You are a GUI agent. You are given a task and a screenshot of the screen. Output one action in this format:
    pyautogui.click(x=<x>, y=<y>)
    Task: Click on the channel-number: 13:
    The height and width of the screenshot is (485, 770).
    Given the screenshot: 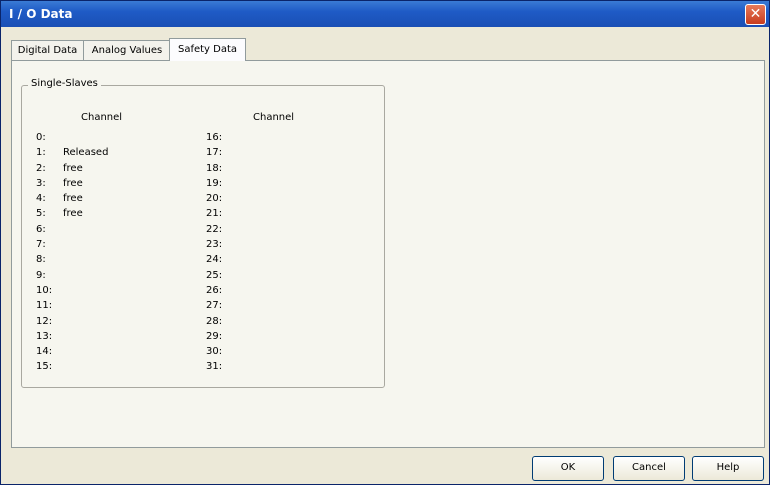 What is the action you would take?
    pyautogui.click(x=44, y=336)
    